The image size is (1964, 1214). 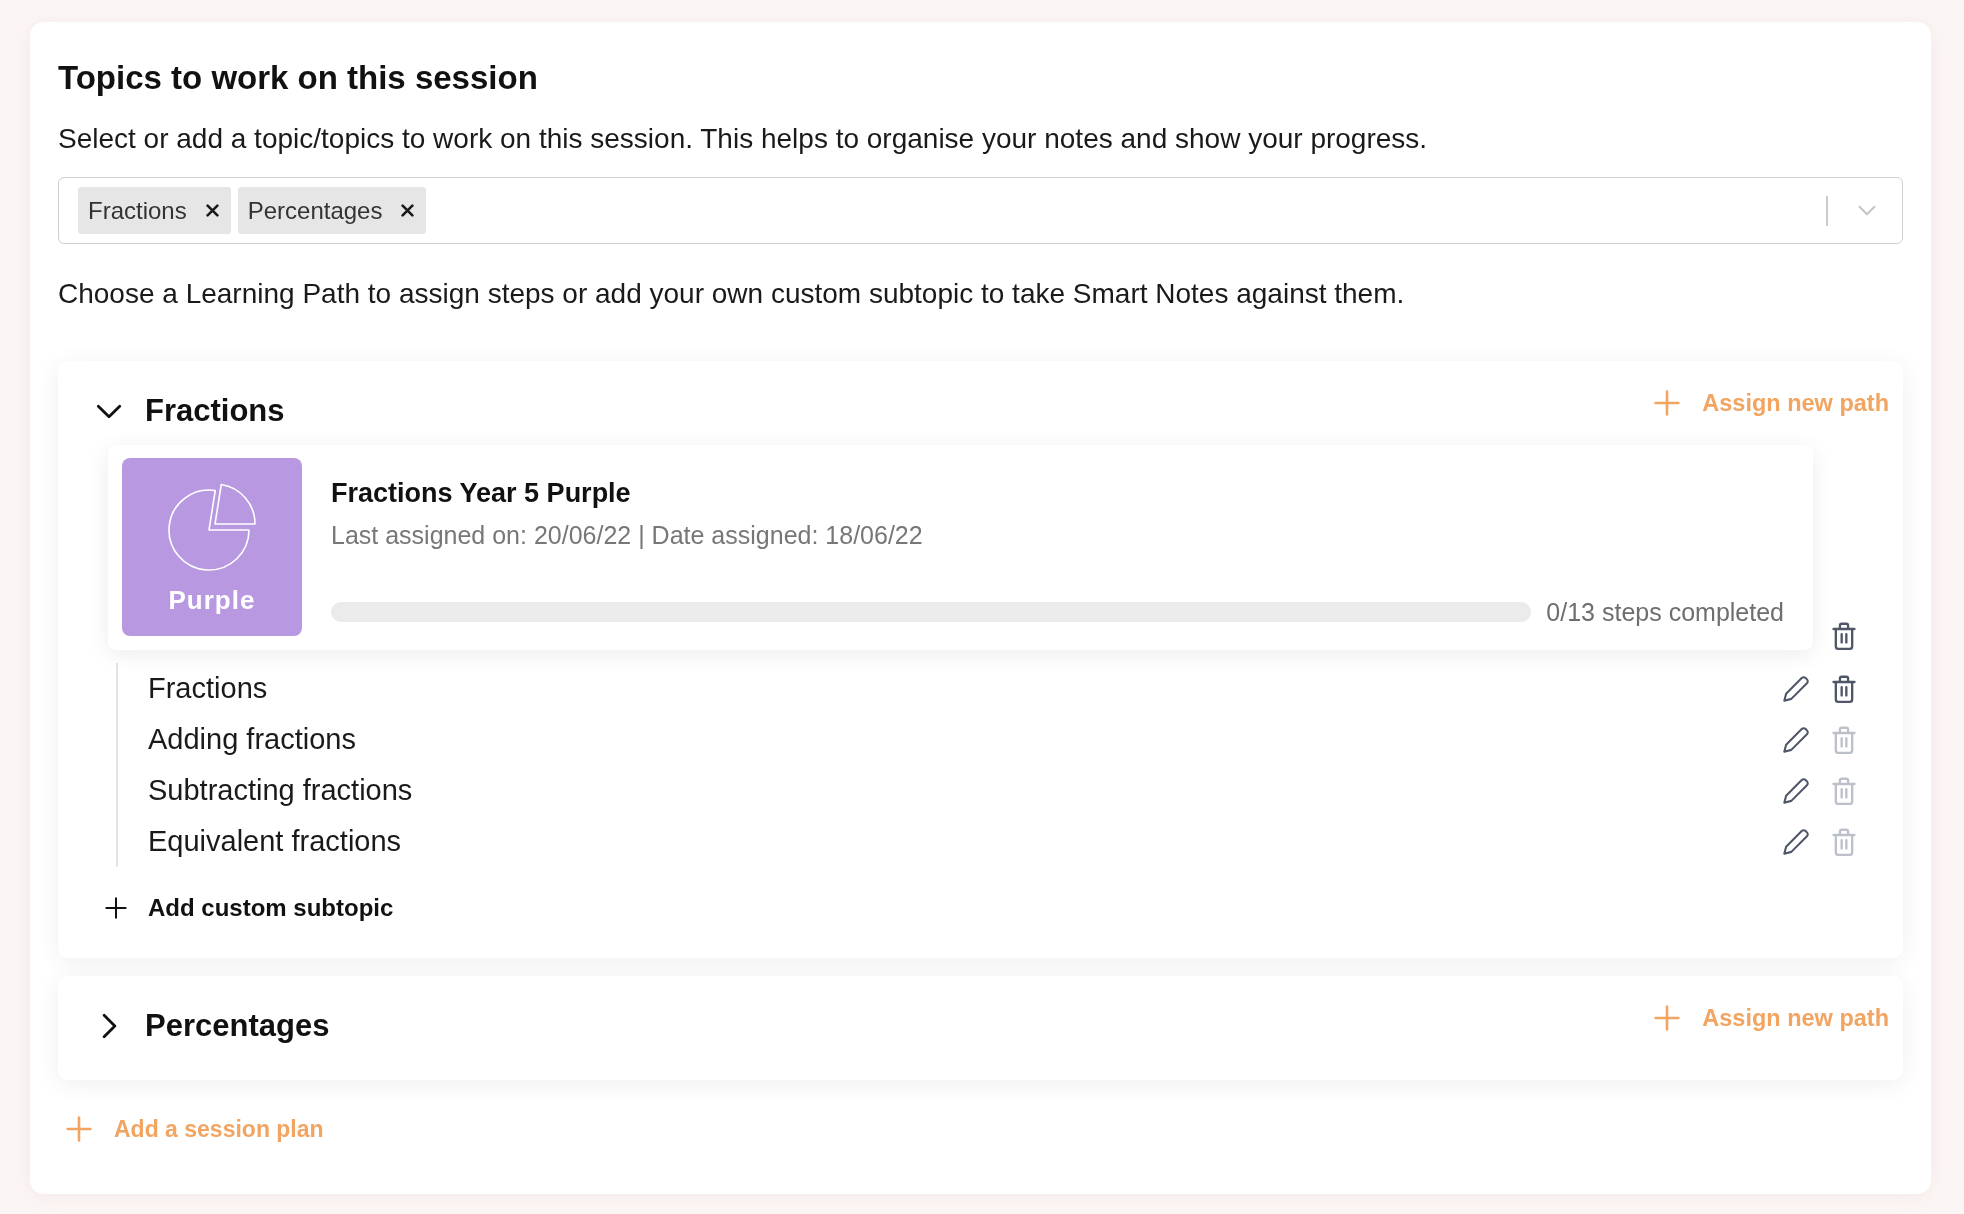 What do you see at coordinates (743, 139) in the screenshot?
I see `description-text: Select or add a topic/topics to work on this session. This helps to organise your notes and show your progress.` at bounding box center [743, 139].